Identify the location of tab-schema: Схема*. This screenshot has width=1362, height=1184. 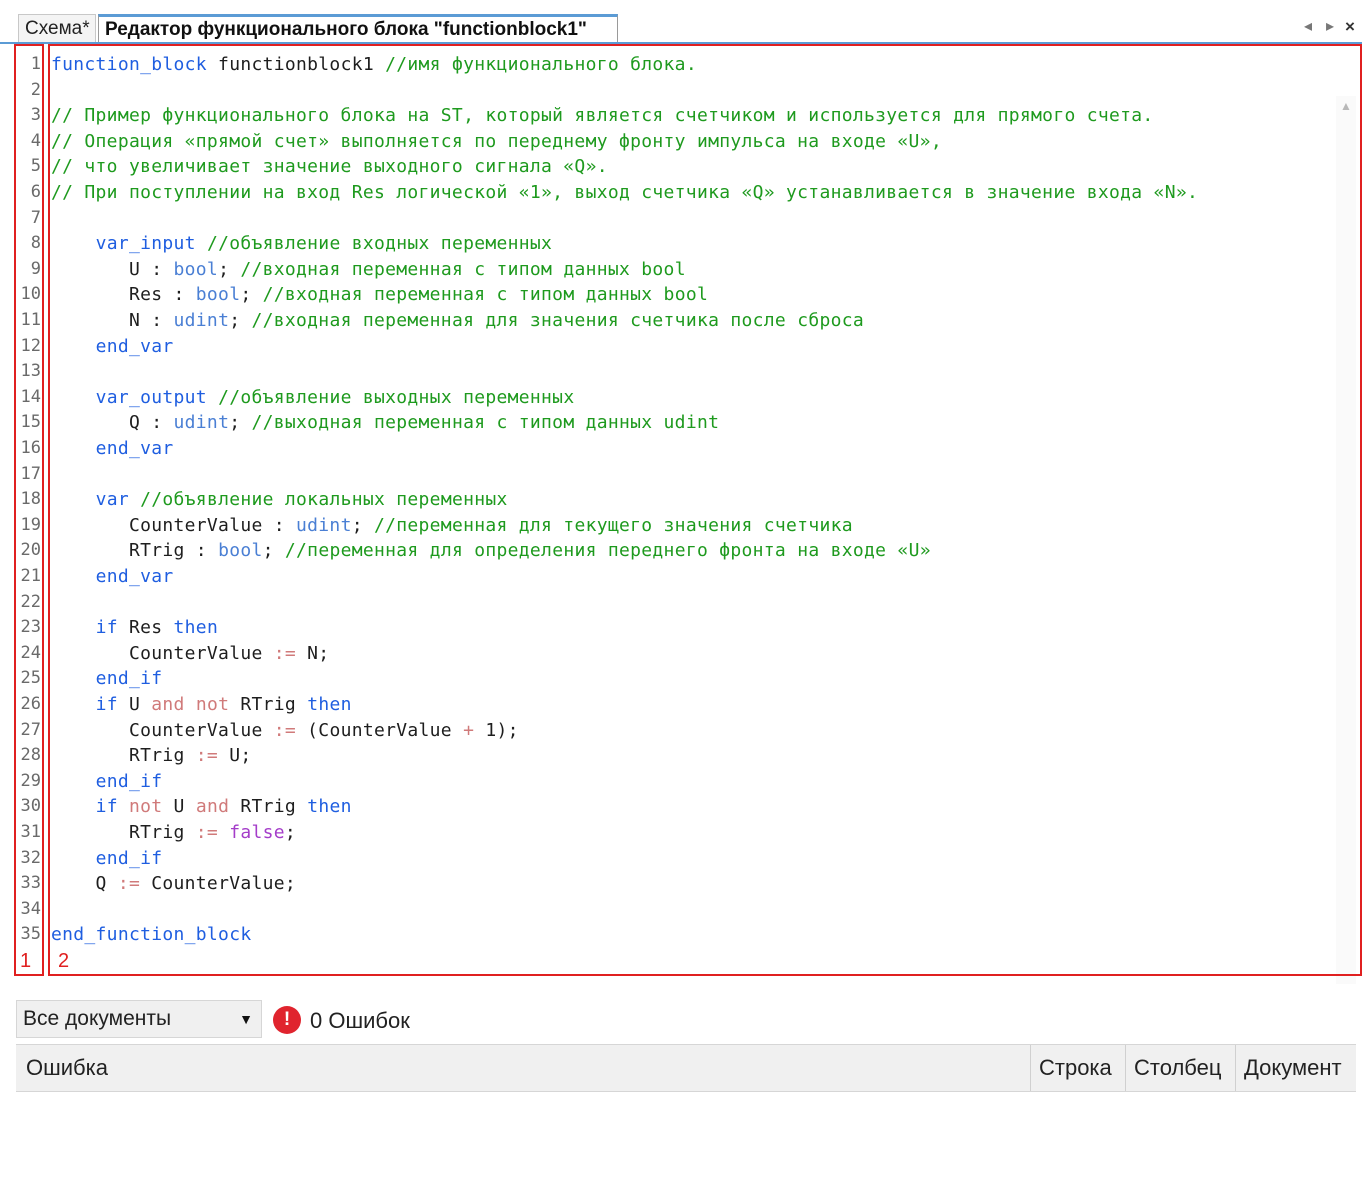
(57, 28).